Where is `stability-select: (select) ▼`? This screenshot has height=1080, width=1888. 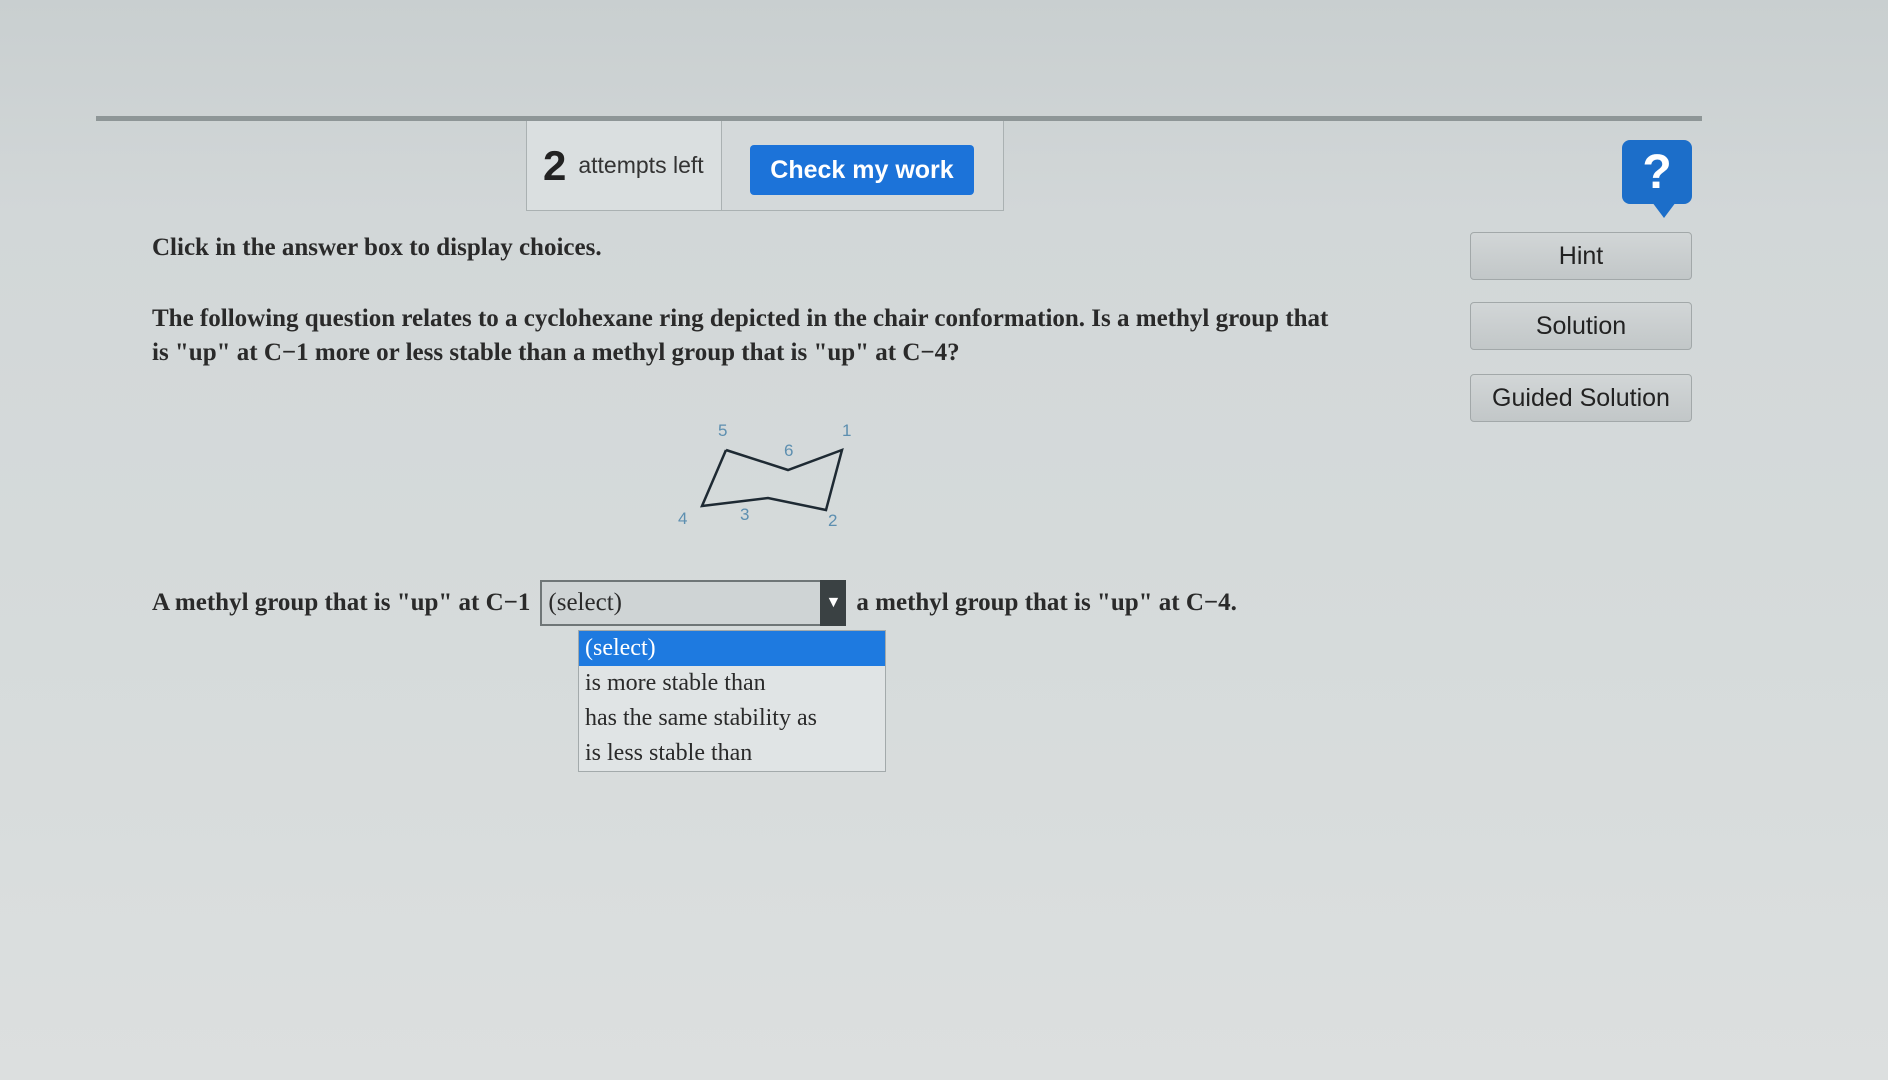 stability-select: (select) ▼ is located at coordinates (693, 603).